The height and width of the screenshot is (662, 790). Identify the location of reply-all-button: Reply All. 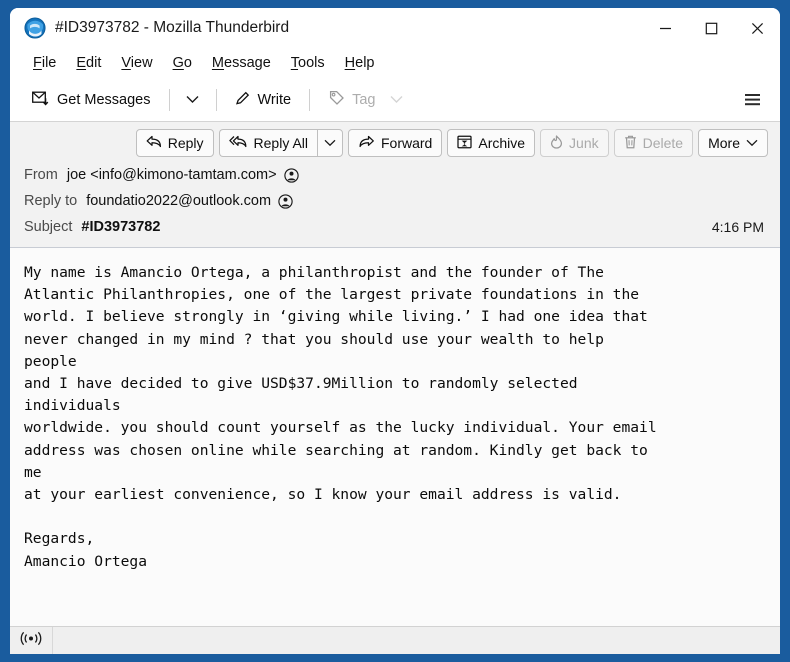
(267, 143).